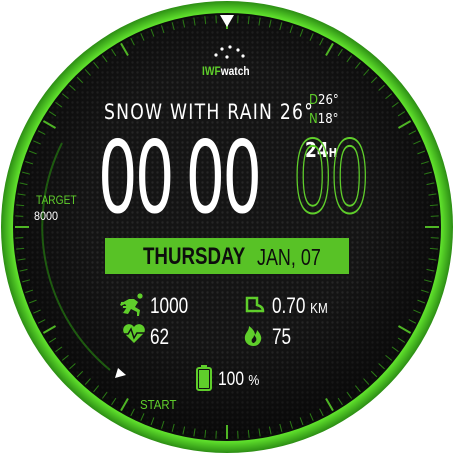 The width and height of the screenshot is (454, 454). I want to click on day-temp-value: 26°, so click(328, 100).